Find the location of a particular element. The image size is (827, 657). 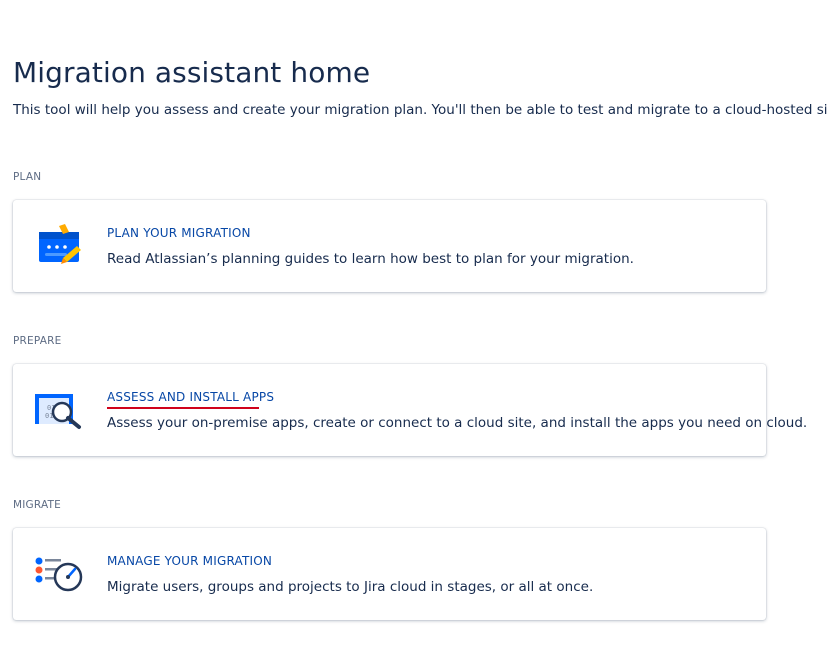

assess-apps-icon: 01 011 is located at coordinates (60, 410).